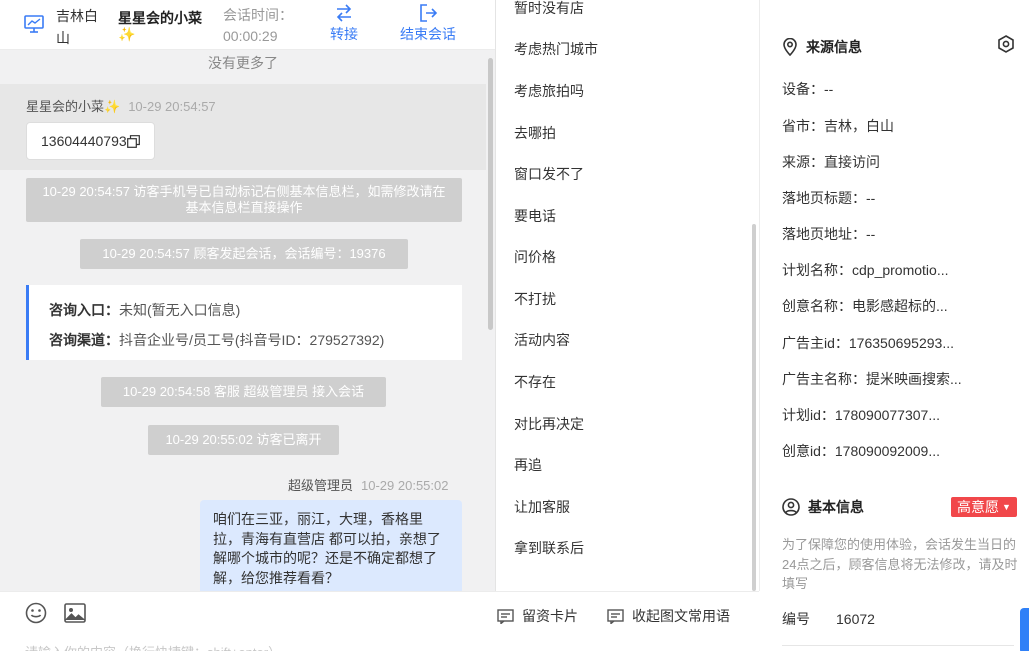  What do you see at coordinates (243, 63) in the screenshot?
I see `no-more-text: 没有更多了` at bounding box center [243, 63].